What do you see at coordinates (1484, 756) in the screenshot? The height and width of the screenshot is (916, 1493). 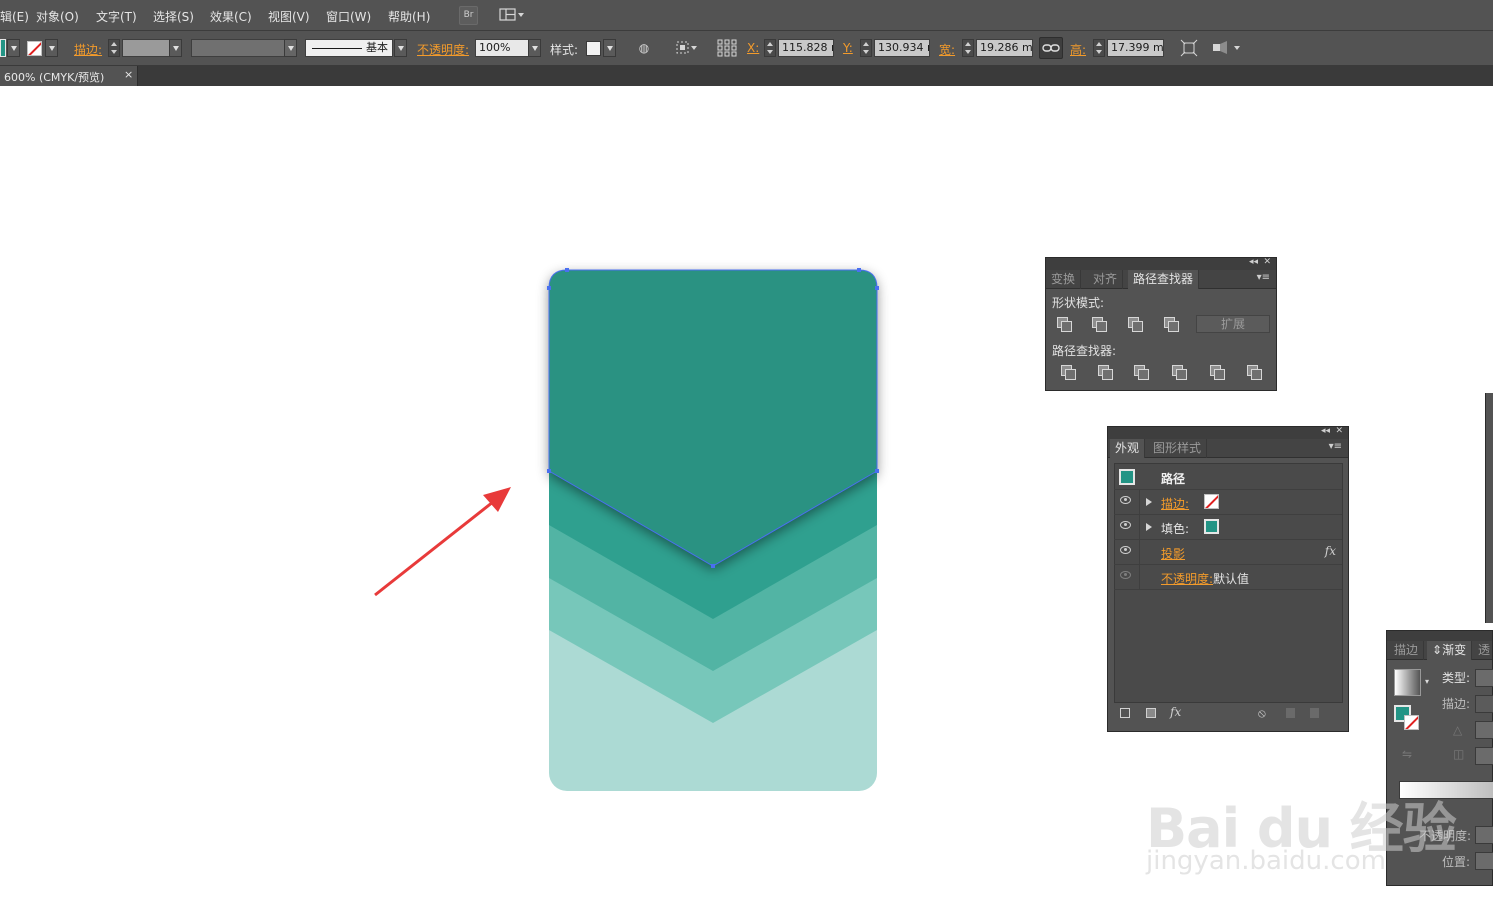 I see `gradient-aspect-field` at bounding box center [1484, 756].